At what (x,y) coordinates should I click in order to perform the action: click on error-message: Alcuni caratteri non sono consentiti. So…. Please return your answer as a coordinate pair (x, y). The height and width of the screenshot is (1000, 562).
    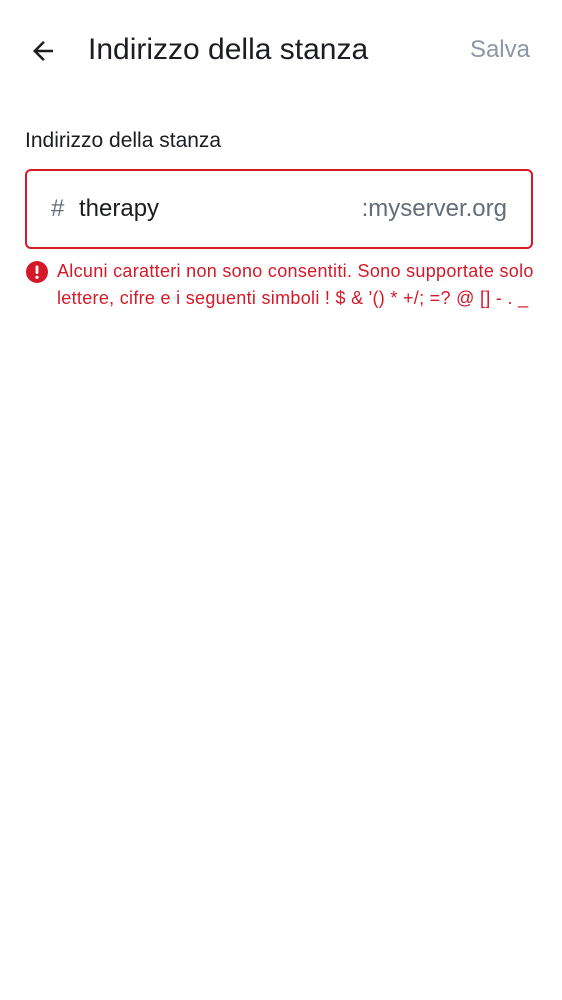
    Looking at the image, I should click on (295, 284).